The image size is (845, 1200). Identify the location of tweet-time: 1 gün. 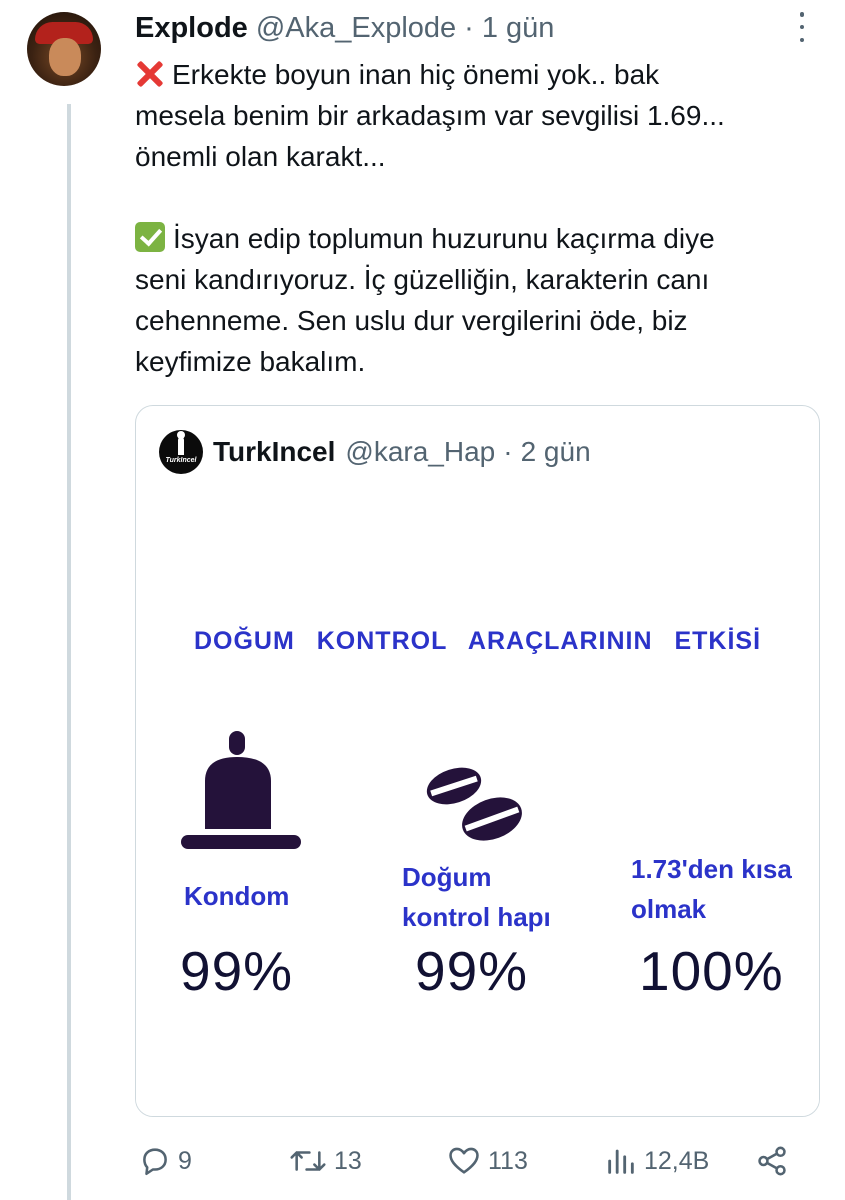
(518, 28).